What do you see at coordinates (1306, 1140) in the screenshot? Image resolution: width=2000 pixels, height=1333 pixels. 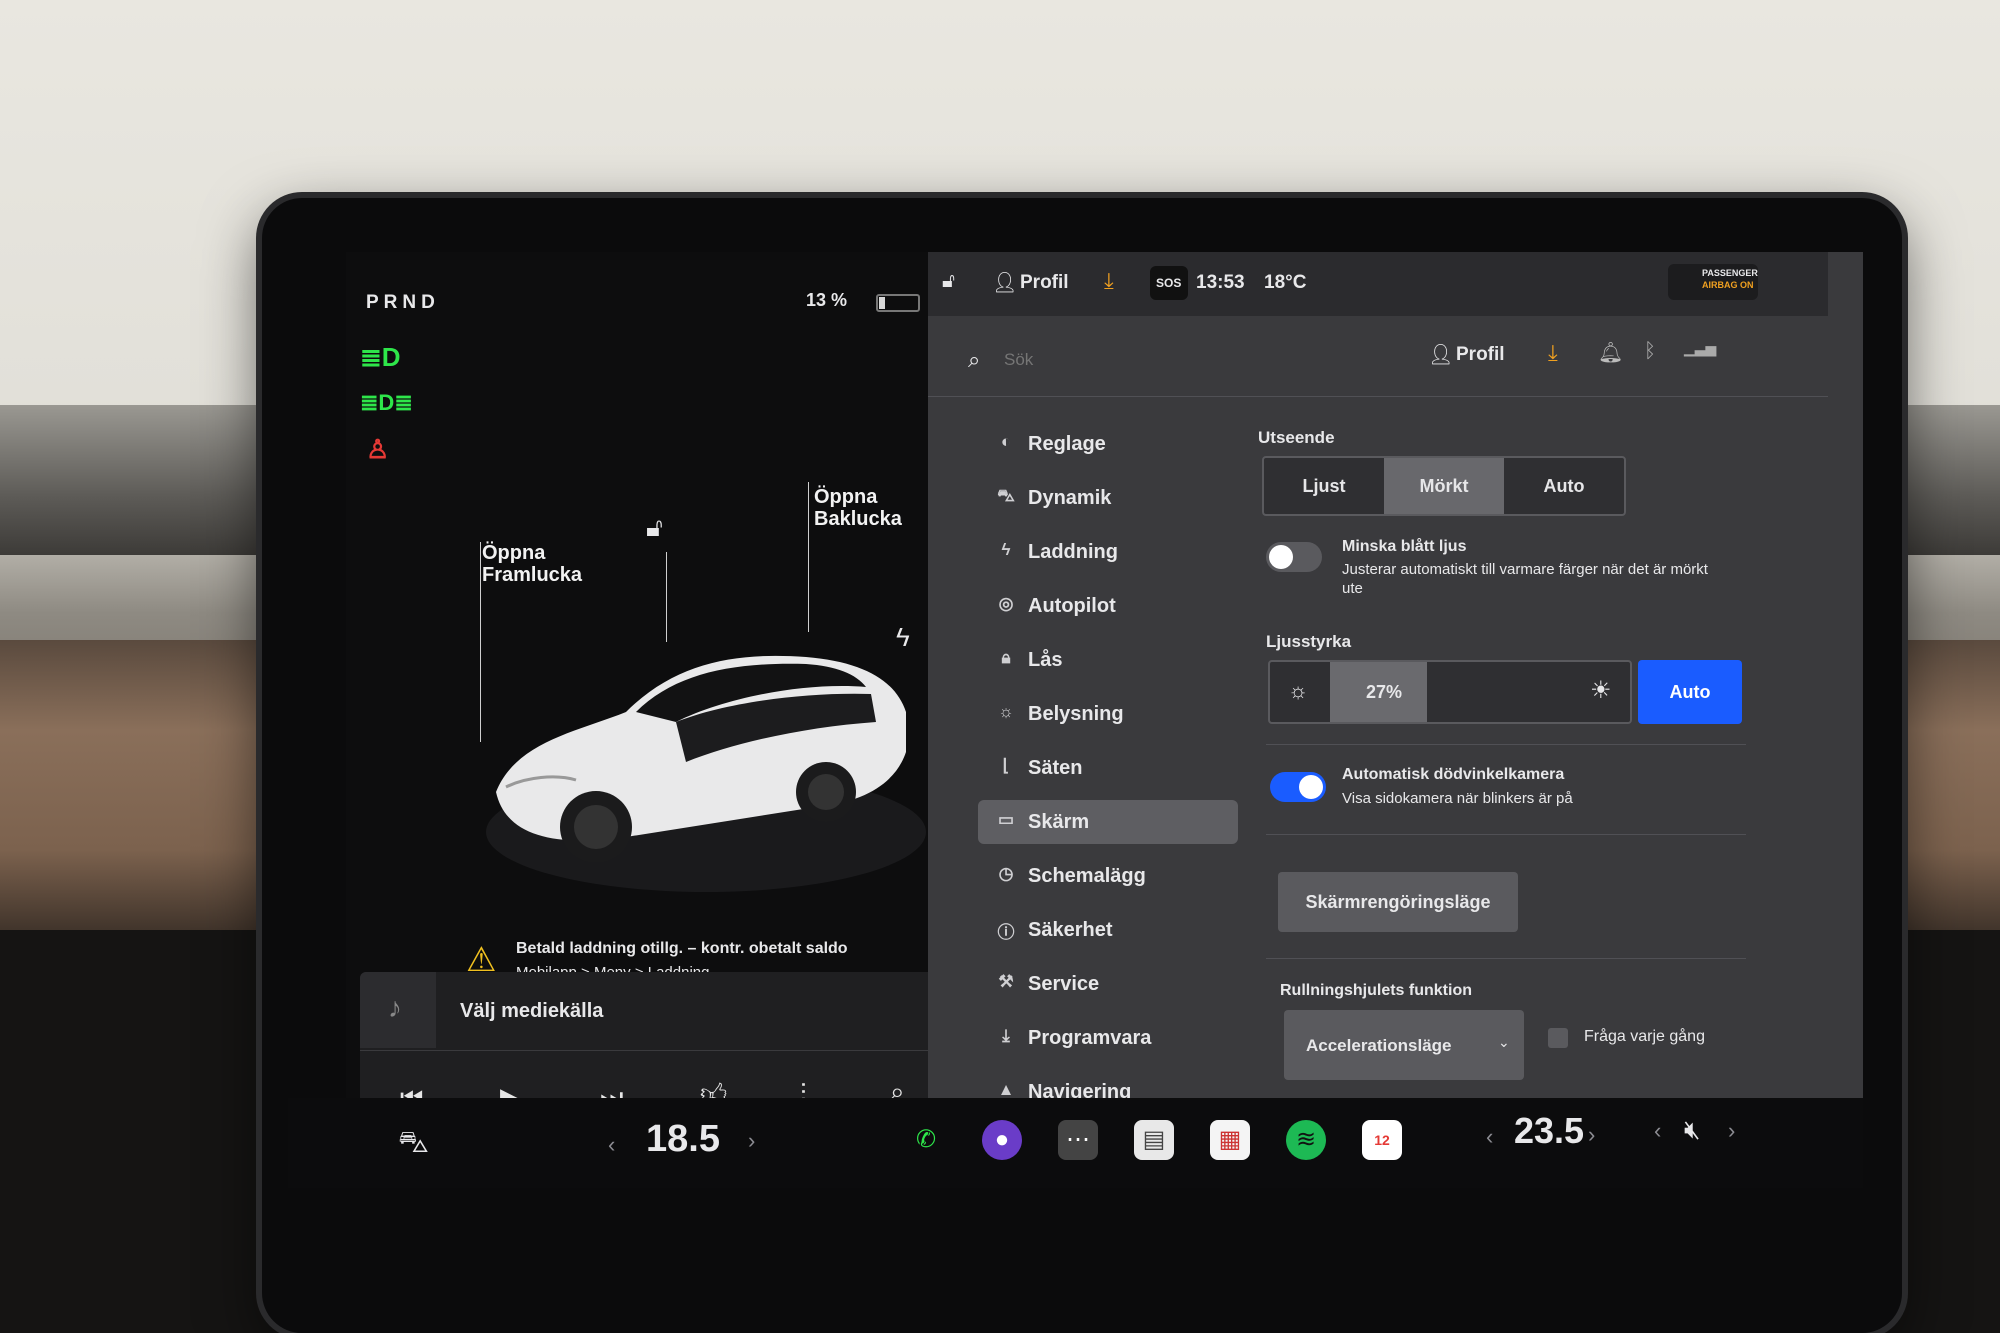 I see `spotify-icon: ≋` at bounding box center [1306, 1140].